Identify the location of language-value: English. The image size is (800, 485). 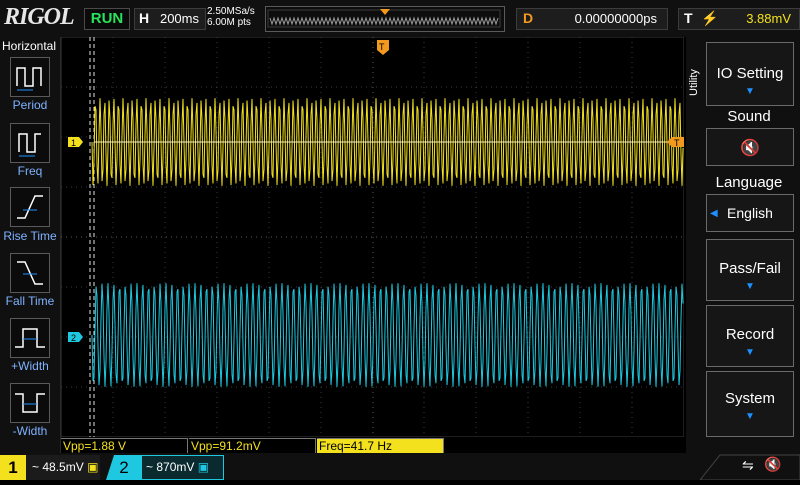
(750, 213).